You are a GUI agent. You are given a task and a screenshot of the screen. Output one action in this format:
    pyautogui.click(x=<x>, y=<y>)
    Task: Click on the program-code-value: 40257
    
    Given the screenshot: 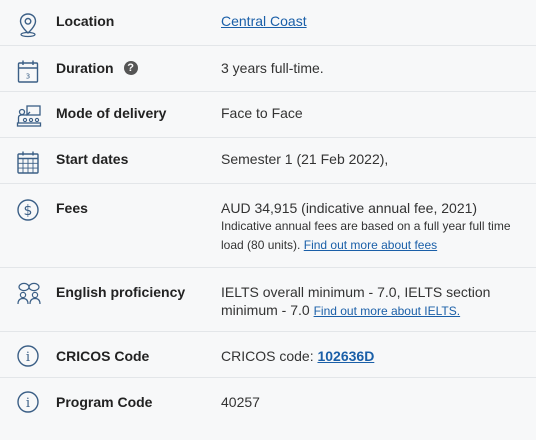 What is the action you would take?
    pyautogui.click(x=240, y=402)
    